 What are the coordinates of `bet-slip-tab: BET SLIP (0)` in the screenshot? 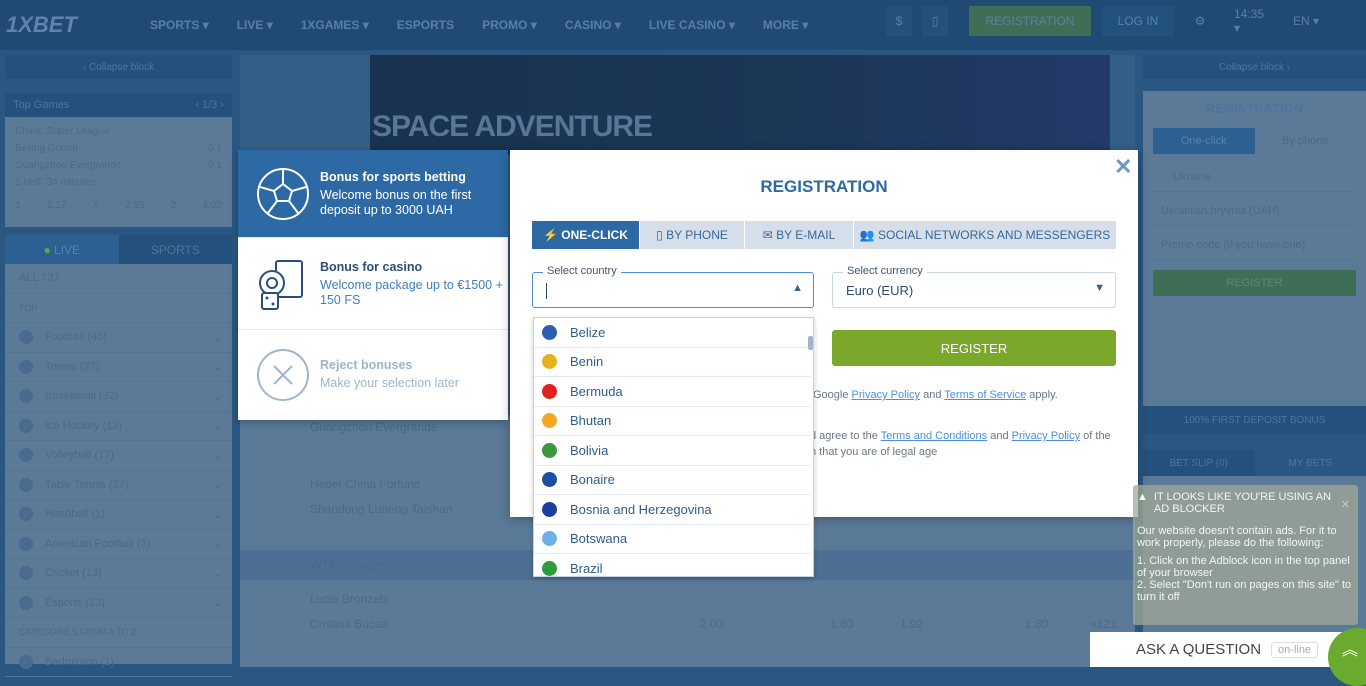 It's located at (1199, 463).